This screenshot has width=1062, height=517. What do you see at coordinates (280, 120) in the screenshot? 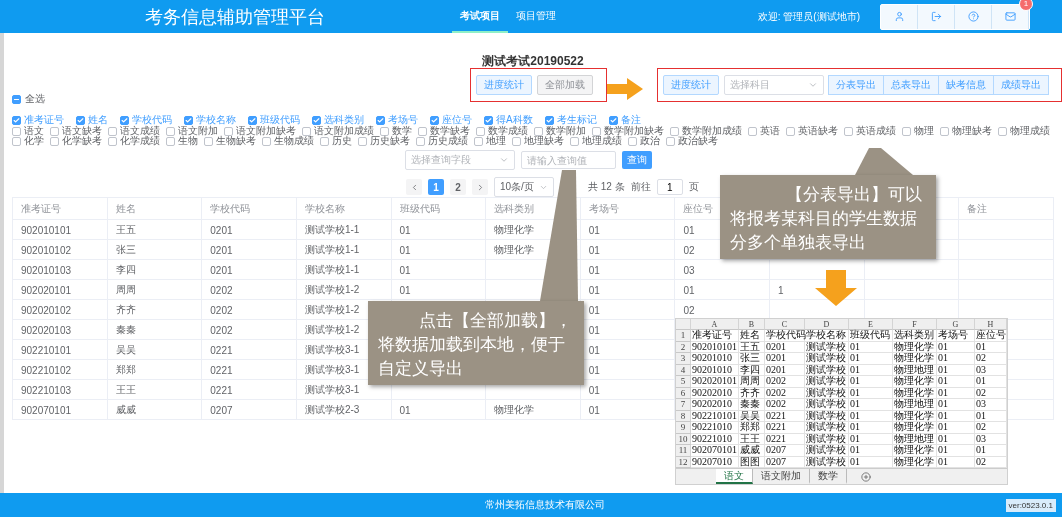
I see `checkbox-label: 班级代码` at bounding box center [280, 120].